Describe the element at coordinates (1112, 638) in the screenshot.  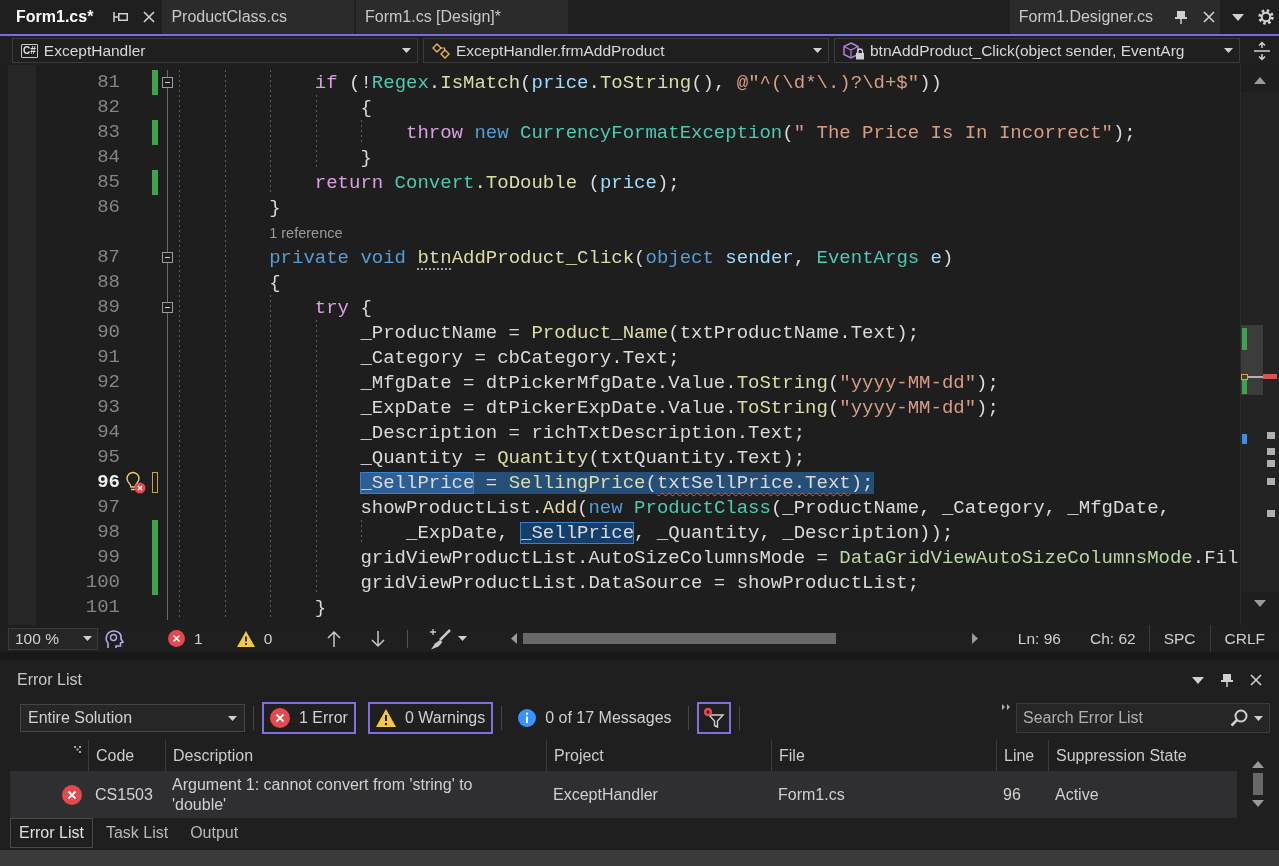
I see `column-indicator: Ch: 62` at that location.